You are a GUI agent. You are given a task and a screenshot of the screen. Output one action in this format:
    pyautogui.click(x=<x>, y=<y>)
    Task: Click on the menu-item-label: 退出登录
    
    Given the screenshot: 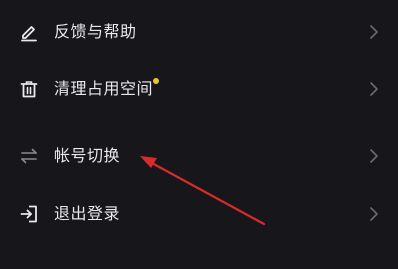 What is the action you would take?
    pyautogui.click(x=87, y=213)
    